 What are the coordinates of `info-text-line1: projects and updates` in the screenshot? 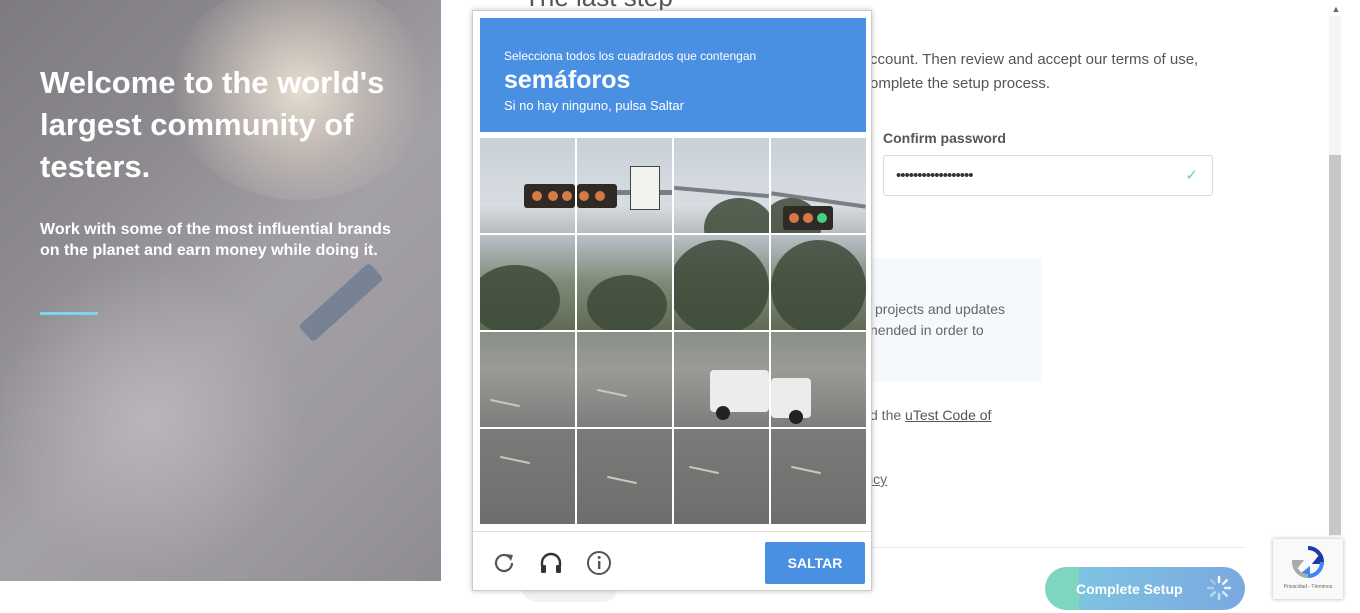 It's located at (940, 309).